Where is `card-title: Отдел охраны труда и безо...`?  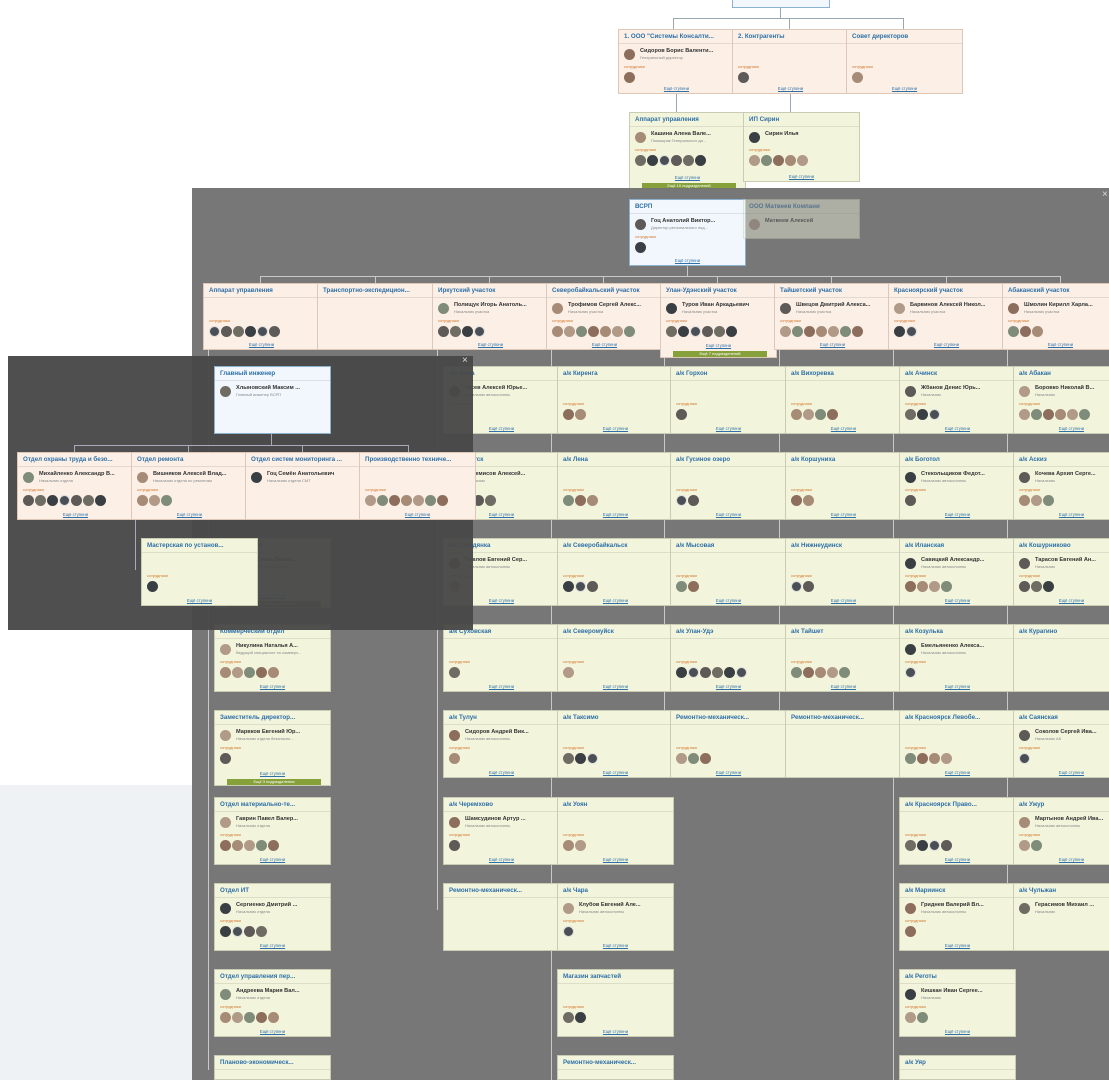 card-title: Отдел охраны труда и безо... is located at coordinates (75, 460).